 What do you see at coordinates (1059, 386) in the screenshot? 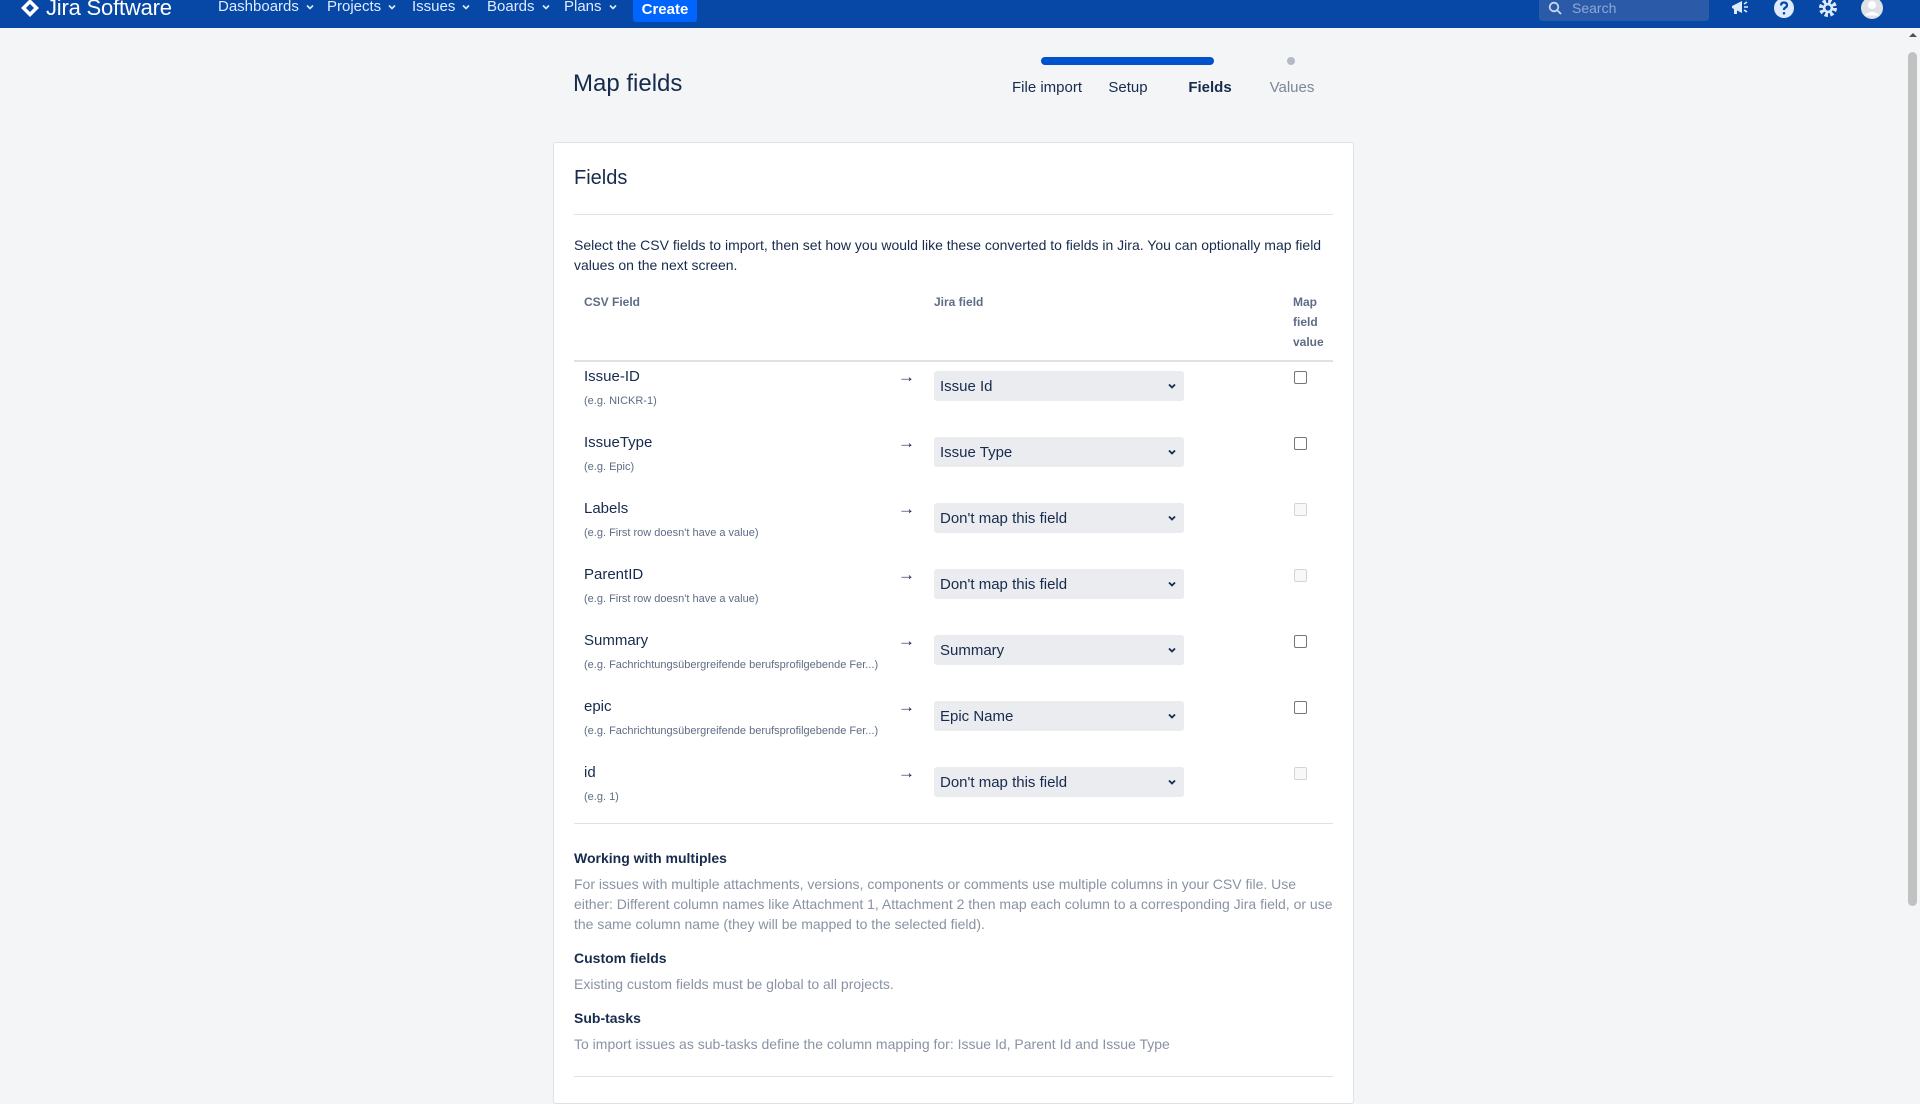
I see `jira-field-select: Issue Id` at bounding box center [1059, 386].